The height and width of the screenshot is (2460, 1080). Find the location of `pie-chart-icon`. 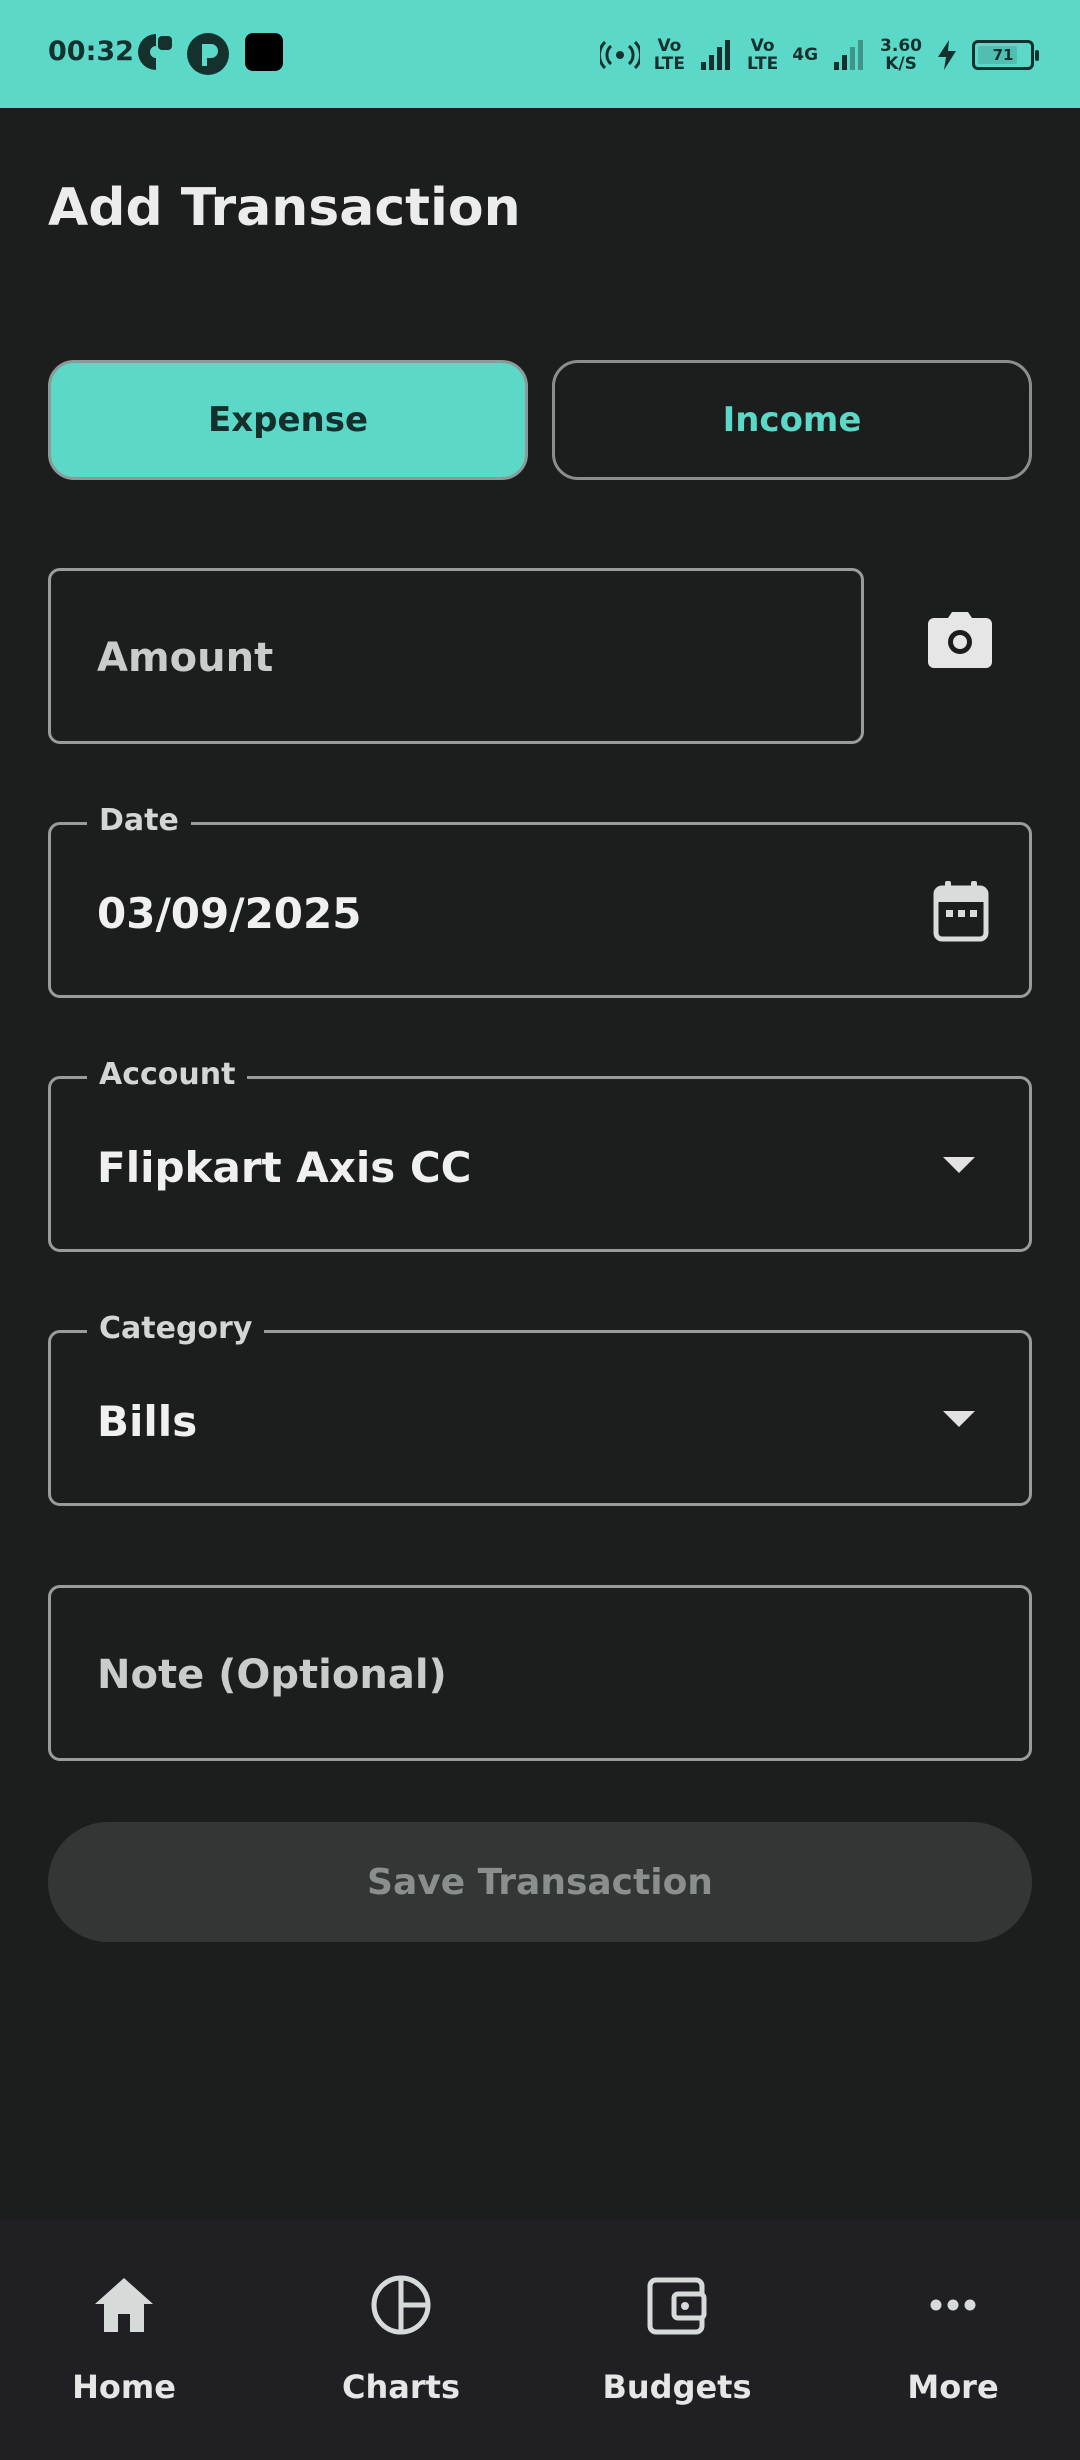

pie-chart-icon is located at coordinates (401, 2305).